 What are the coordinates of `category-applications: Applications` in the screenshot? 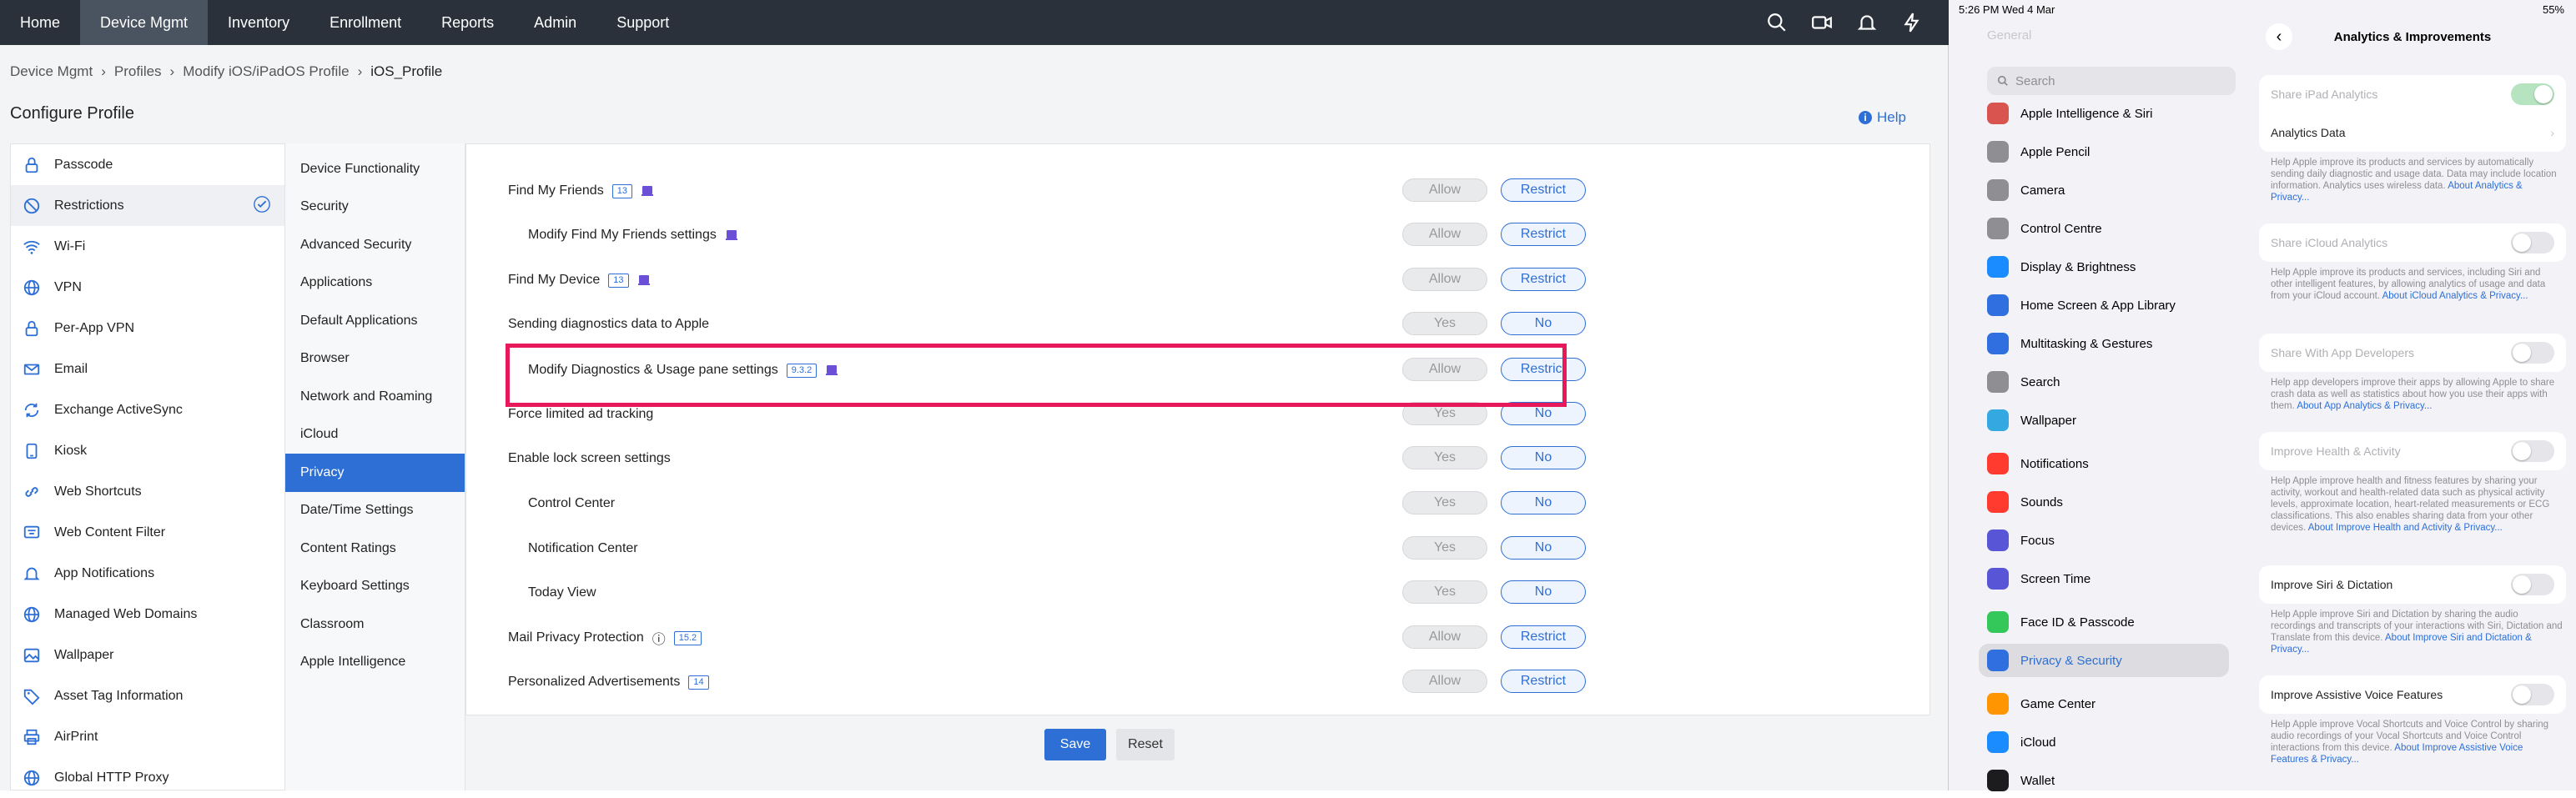 It's located at (375, 283).